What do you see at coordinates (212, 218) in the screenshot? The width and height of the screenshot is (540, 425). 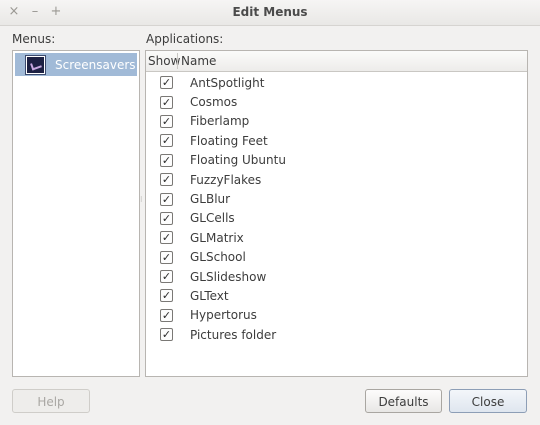 I see `application-name: GLCells` at bounding box center [212, 218].